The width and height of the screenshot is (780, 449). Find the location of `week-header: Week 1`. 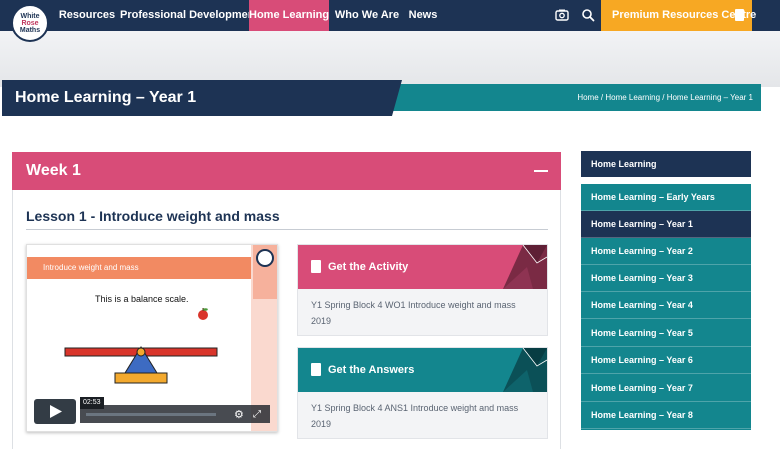

week-header: Week 1 is located at coordinates (286, 171).